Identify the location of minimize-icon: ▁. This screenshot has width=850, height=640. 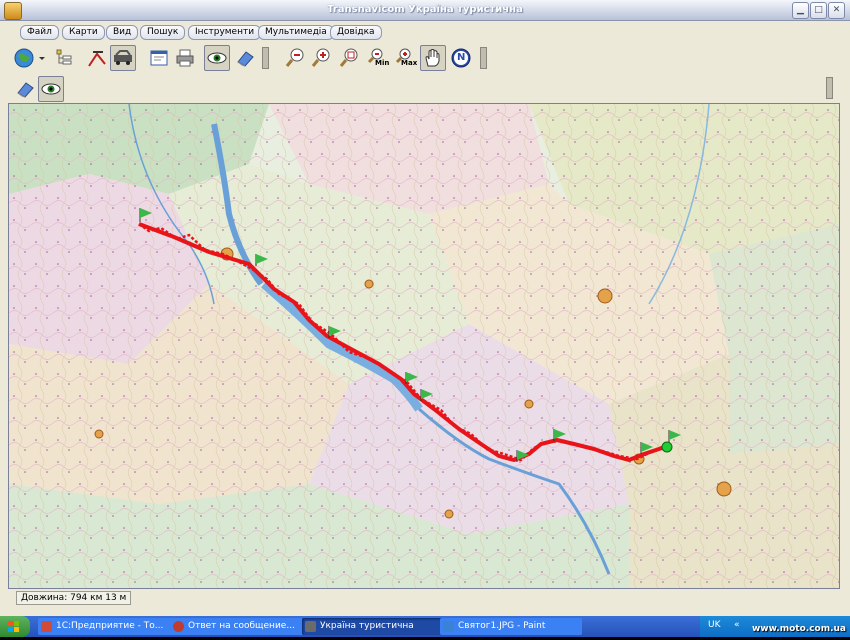
(800, 10).